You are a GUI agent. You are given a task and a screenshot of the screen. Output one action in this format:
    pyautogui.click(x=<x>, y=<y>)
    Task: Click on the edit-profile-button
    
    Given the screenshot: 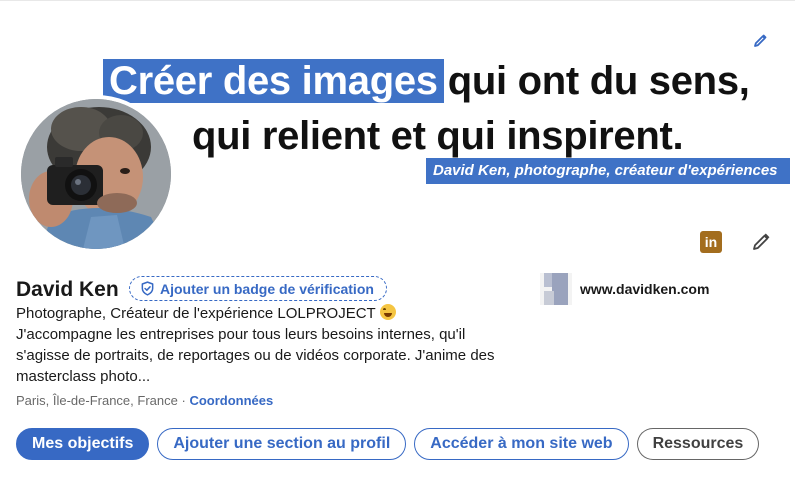 What is the action you would take?
    pyautogui.click(x=761, y=242)
    